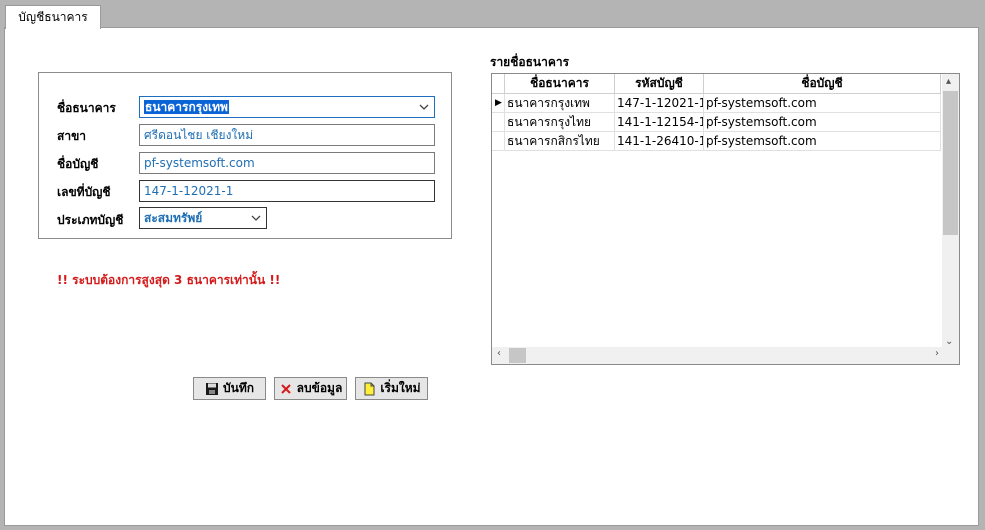 The height and width of the screenshot is (530, 985). What do you see at coordinates (659, 83) in the screenshot?
I see `column-header-code: รหัสบัญชี` at bounding box center [659, 83].